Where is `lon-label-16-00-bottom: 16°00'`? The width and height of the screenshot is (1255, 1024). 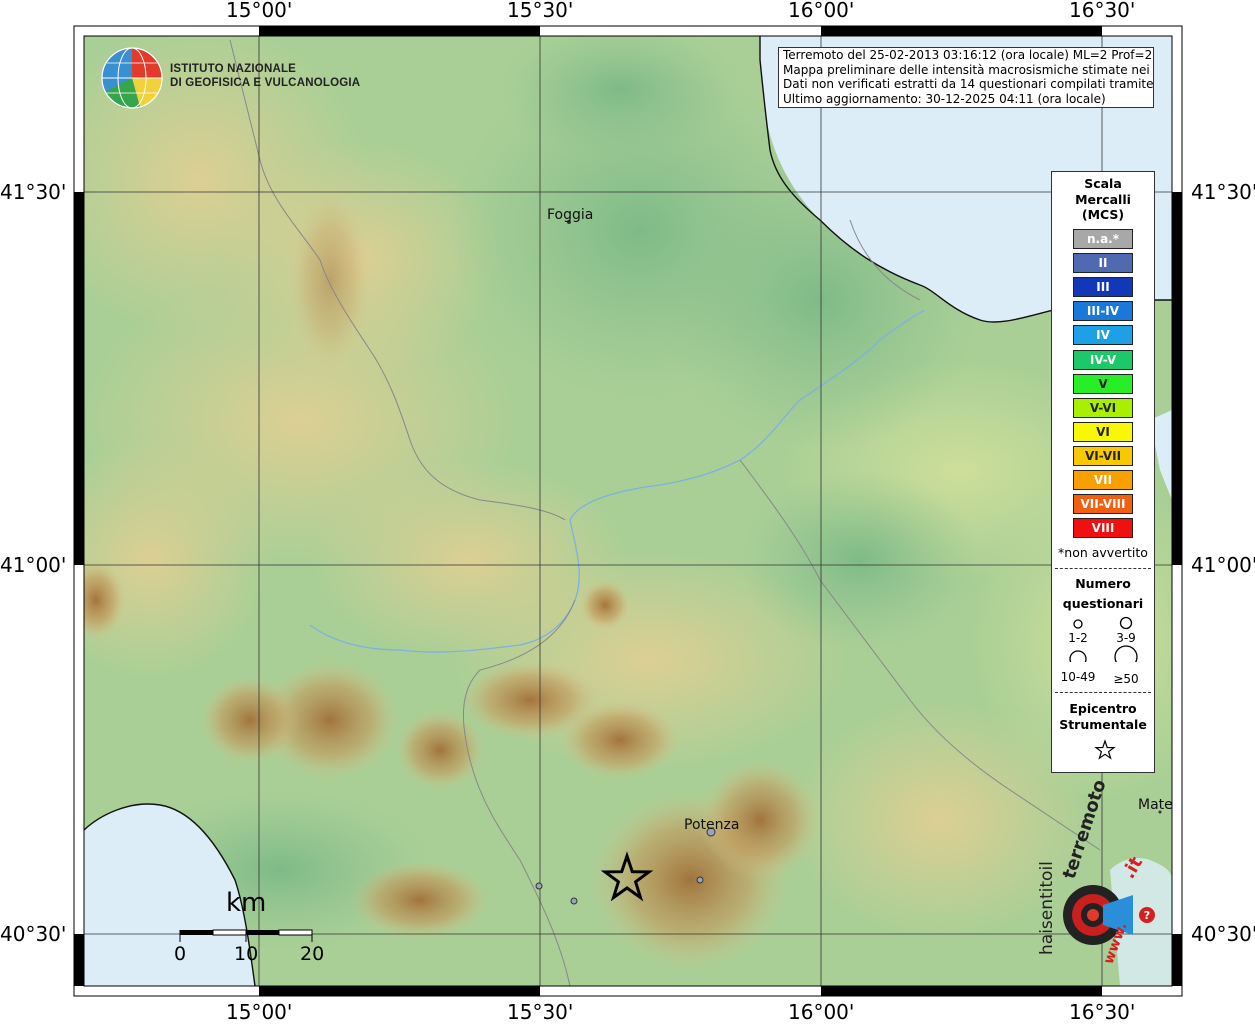
lon-label-16-00-bottom: 16°00' is located at coordinates (821, 1012).